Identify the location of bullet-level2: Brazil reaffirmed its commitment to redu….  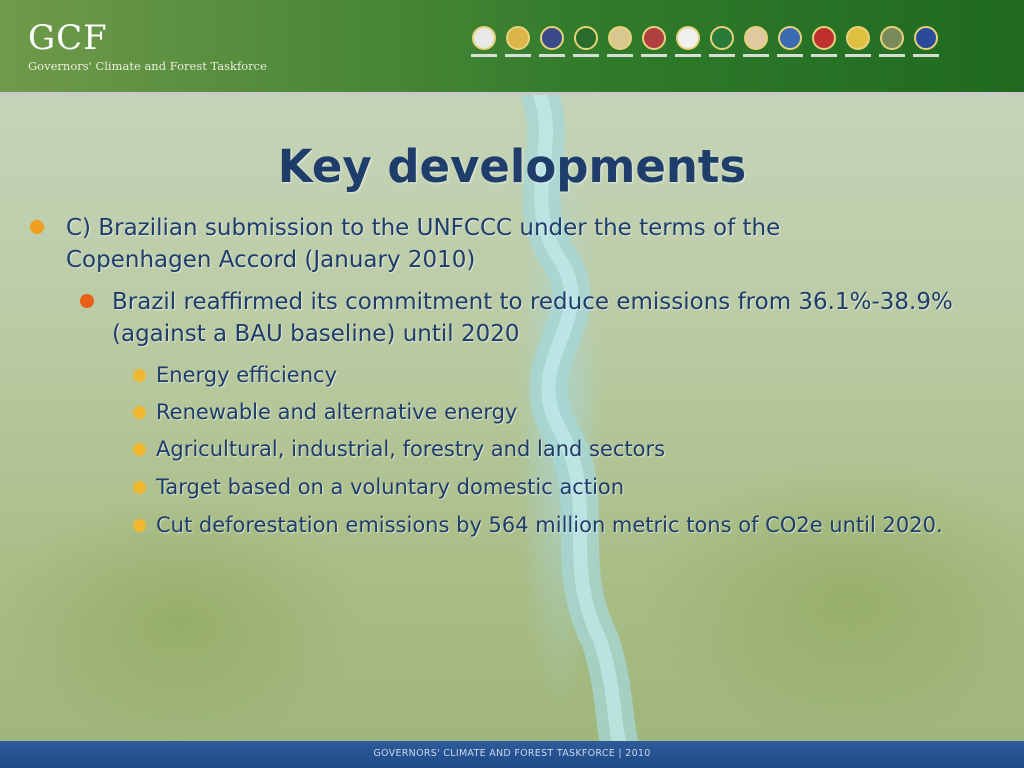
(532, 318).